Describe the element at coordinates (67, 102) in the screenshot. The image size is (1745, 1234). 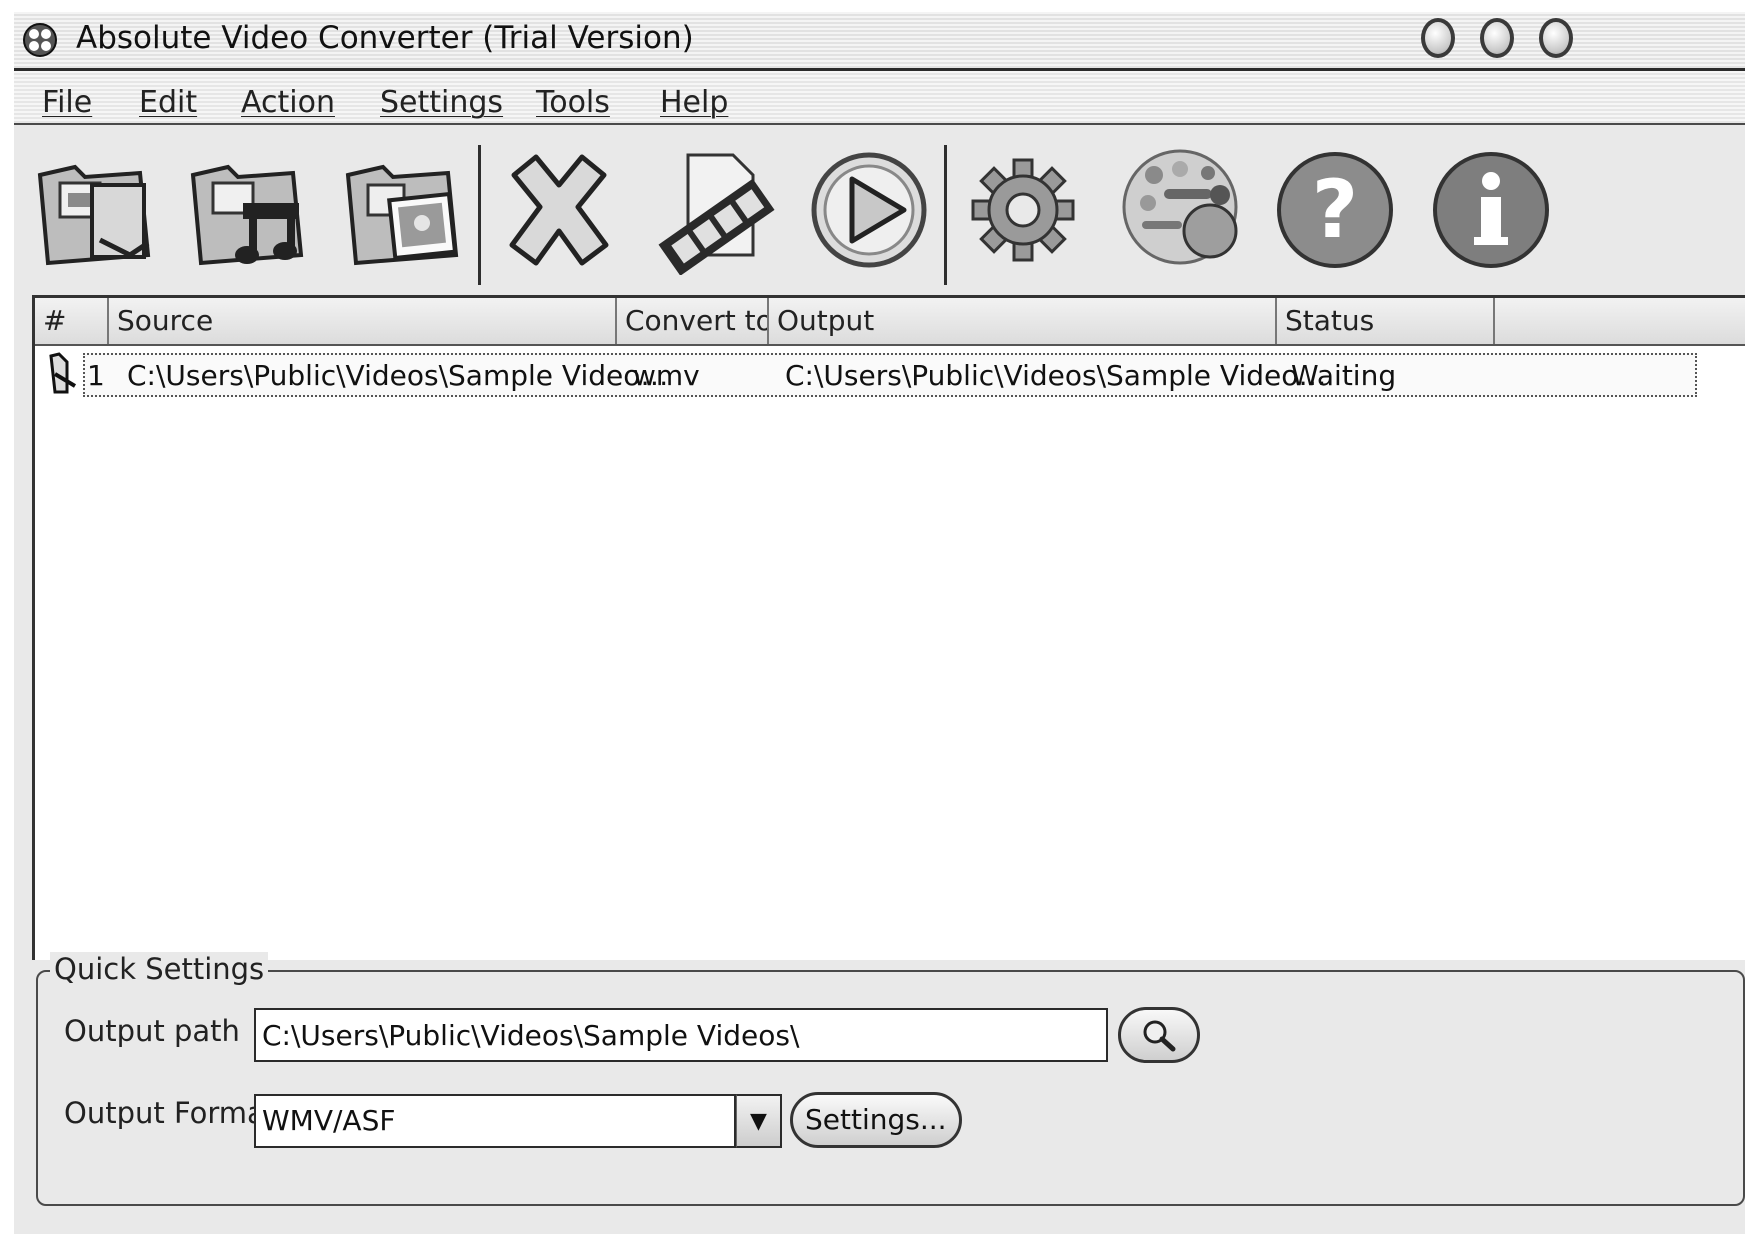
I see `menu-file: File` at that location.